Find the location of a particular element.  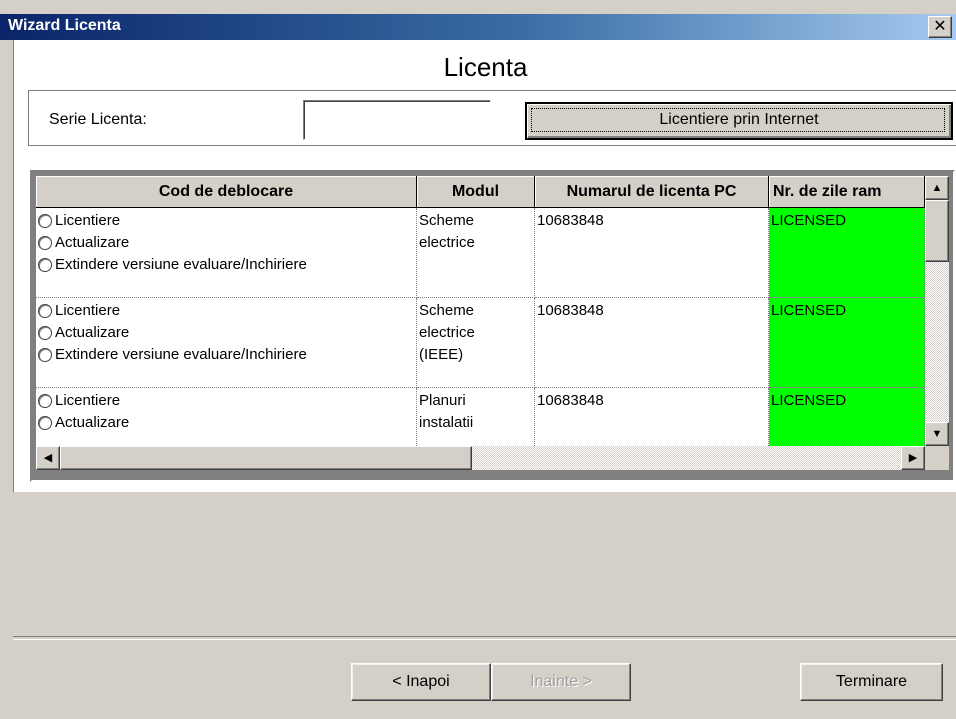

horizontal-scrollbar: ◀ ▶ is located at coordinates (480, 458).